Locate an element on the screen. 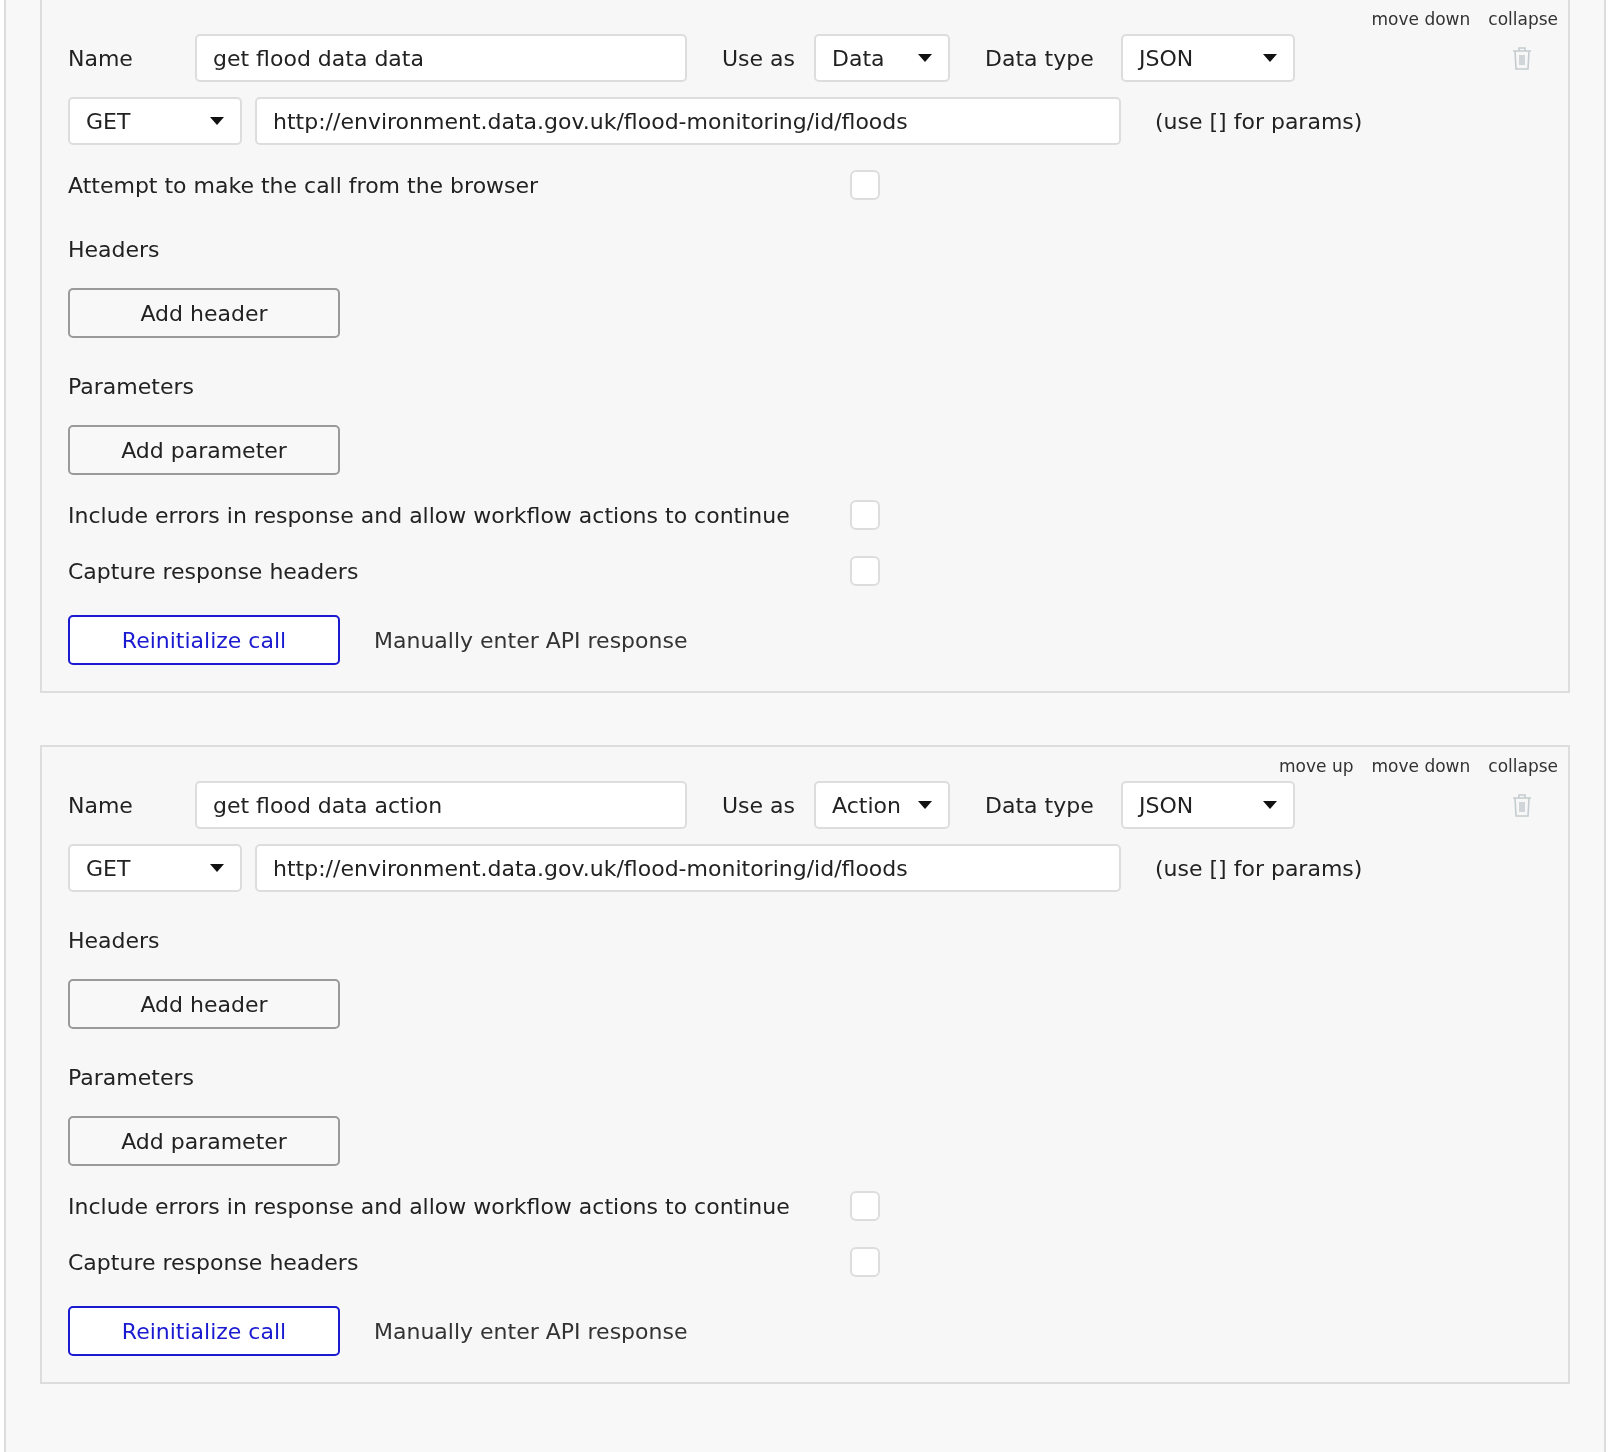 The image size is (1624, 1452). name-field: get flood data data is located at coordinates (441, 58).